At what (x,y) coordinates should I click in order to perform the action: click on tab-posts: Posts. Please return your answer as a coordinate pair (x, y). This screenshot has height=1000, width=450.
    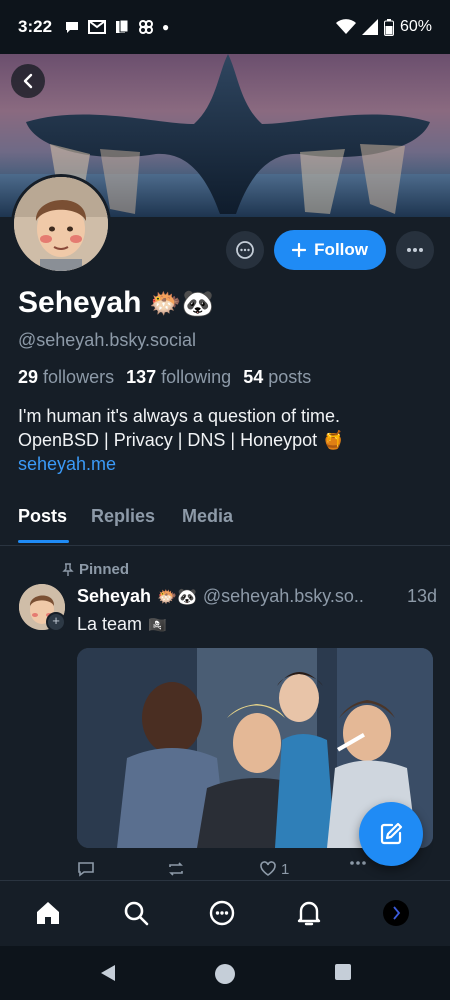
    Looking at the image, I should click on (42, 516).